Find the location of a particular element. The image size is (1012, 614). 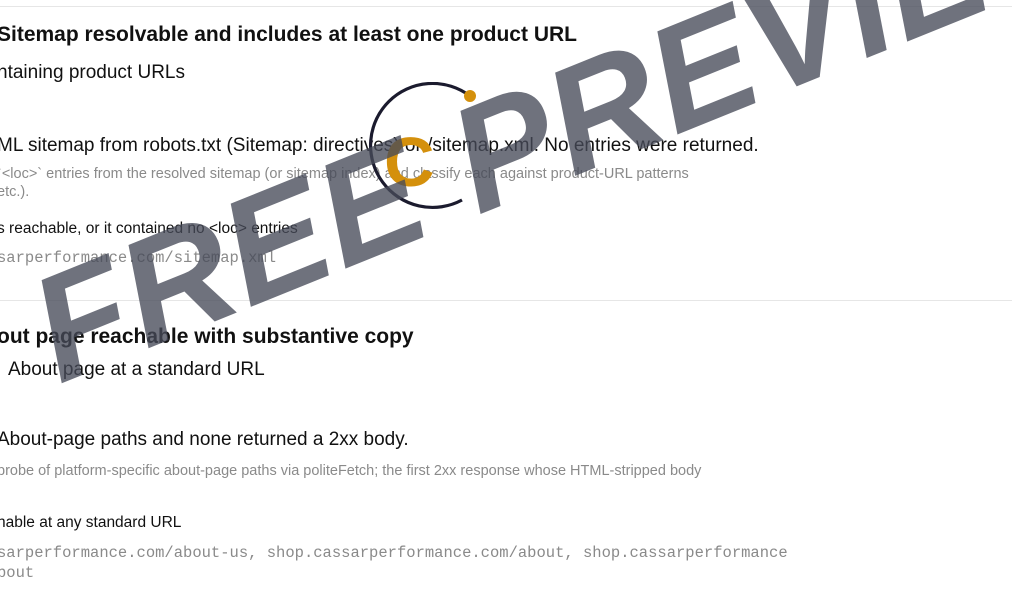

check-subtitle: ntaining product URLs is located at coordinates (92, 72).